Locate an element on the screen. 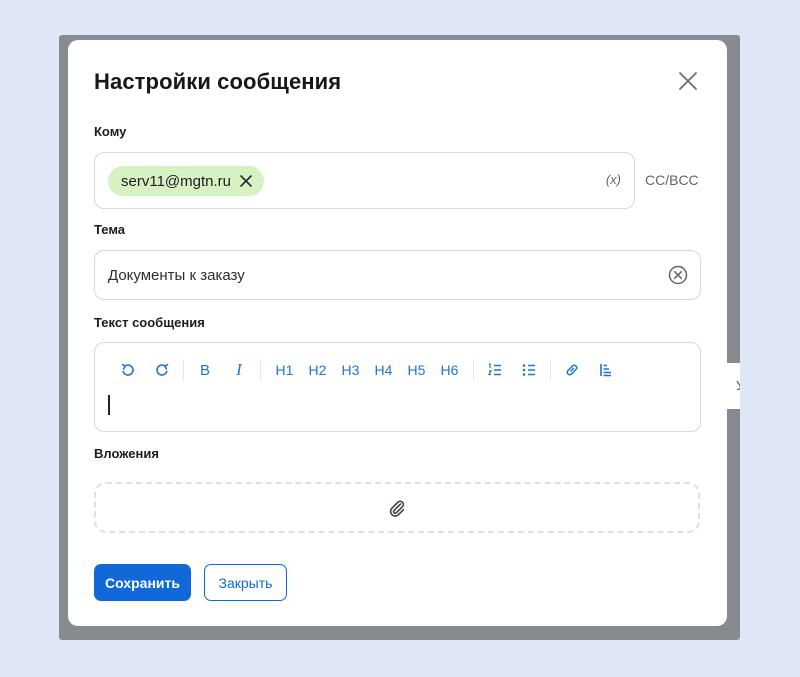 The image size is (800, 677). heading-5-button: H5 is located at coordinates (416, 370).